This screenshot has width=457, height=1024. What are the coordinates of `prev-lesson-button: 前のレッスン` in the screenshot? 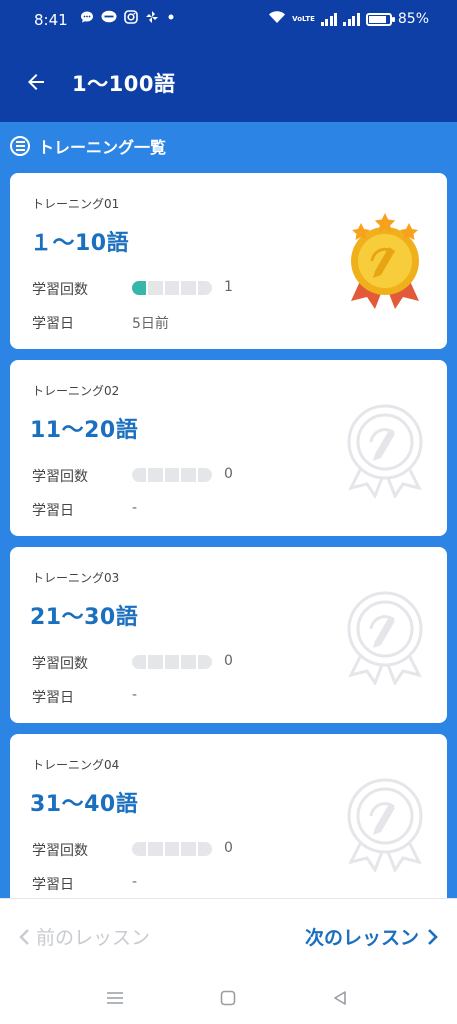 It's located at (84, 936).